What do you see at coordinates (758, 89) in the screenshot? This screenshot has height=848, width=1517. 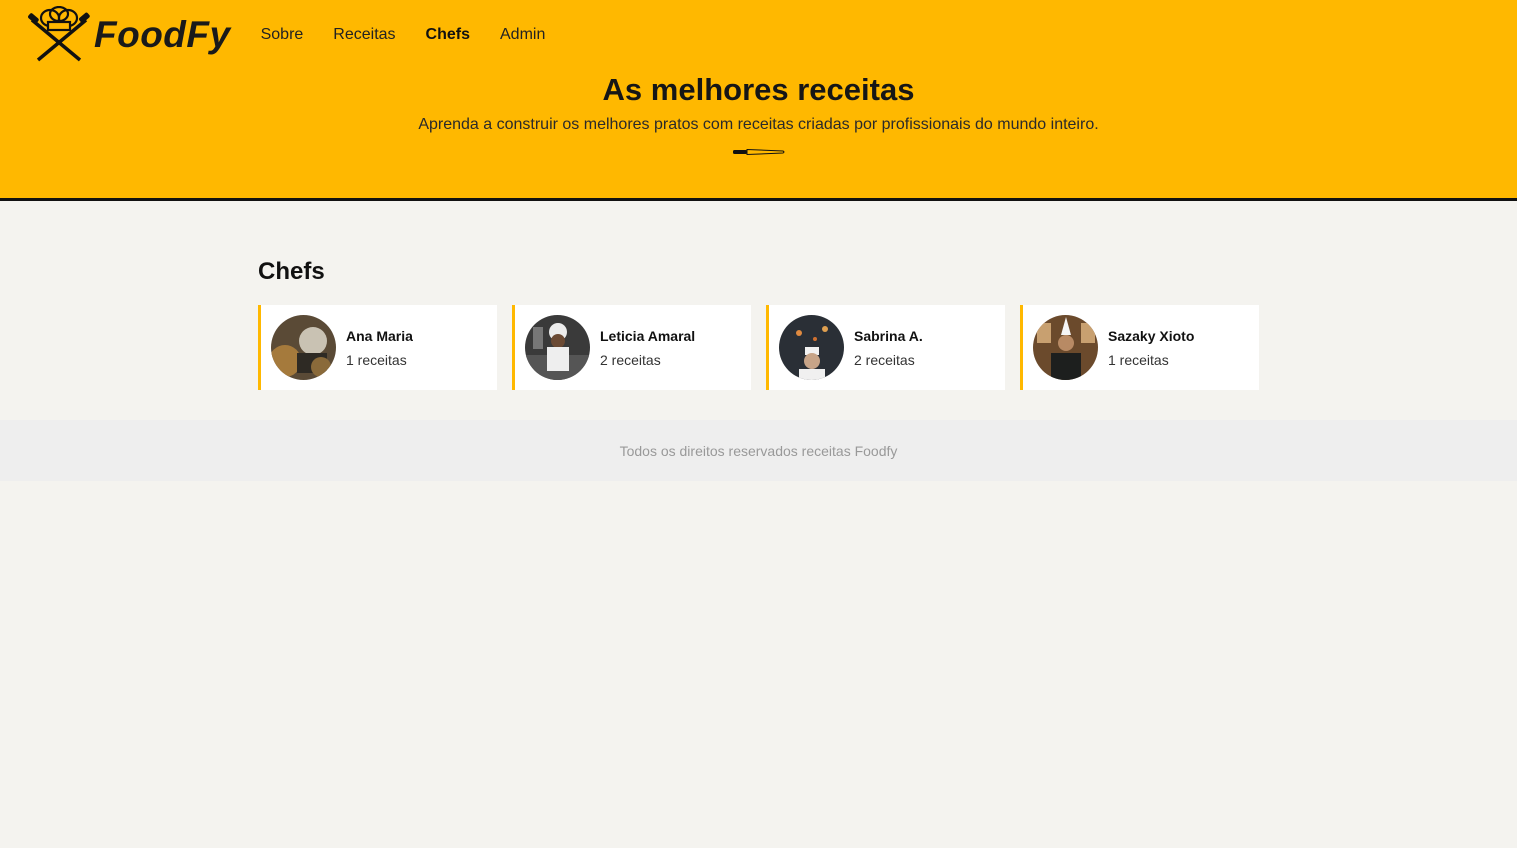 I see `hero-title: As melhores receitas` at bounding box center [758, 89].